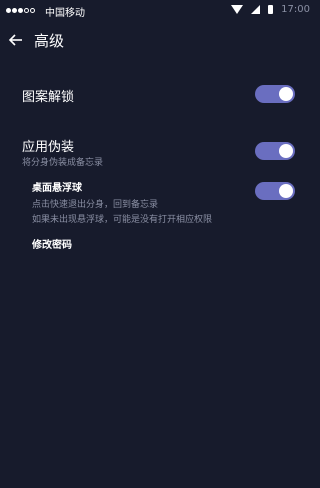 The image size is (320, 488). Describe the element at coordinates (48, 147) in the screenshot. I see `app-disguise-label: 应用伪装` at that location.